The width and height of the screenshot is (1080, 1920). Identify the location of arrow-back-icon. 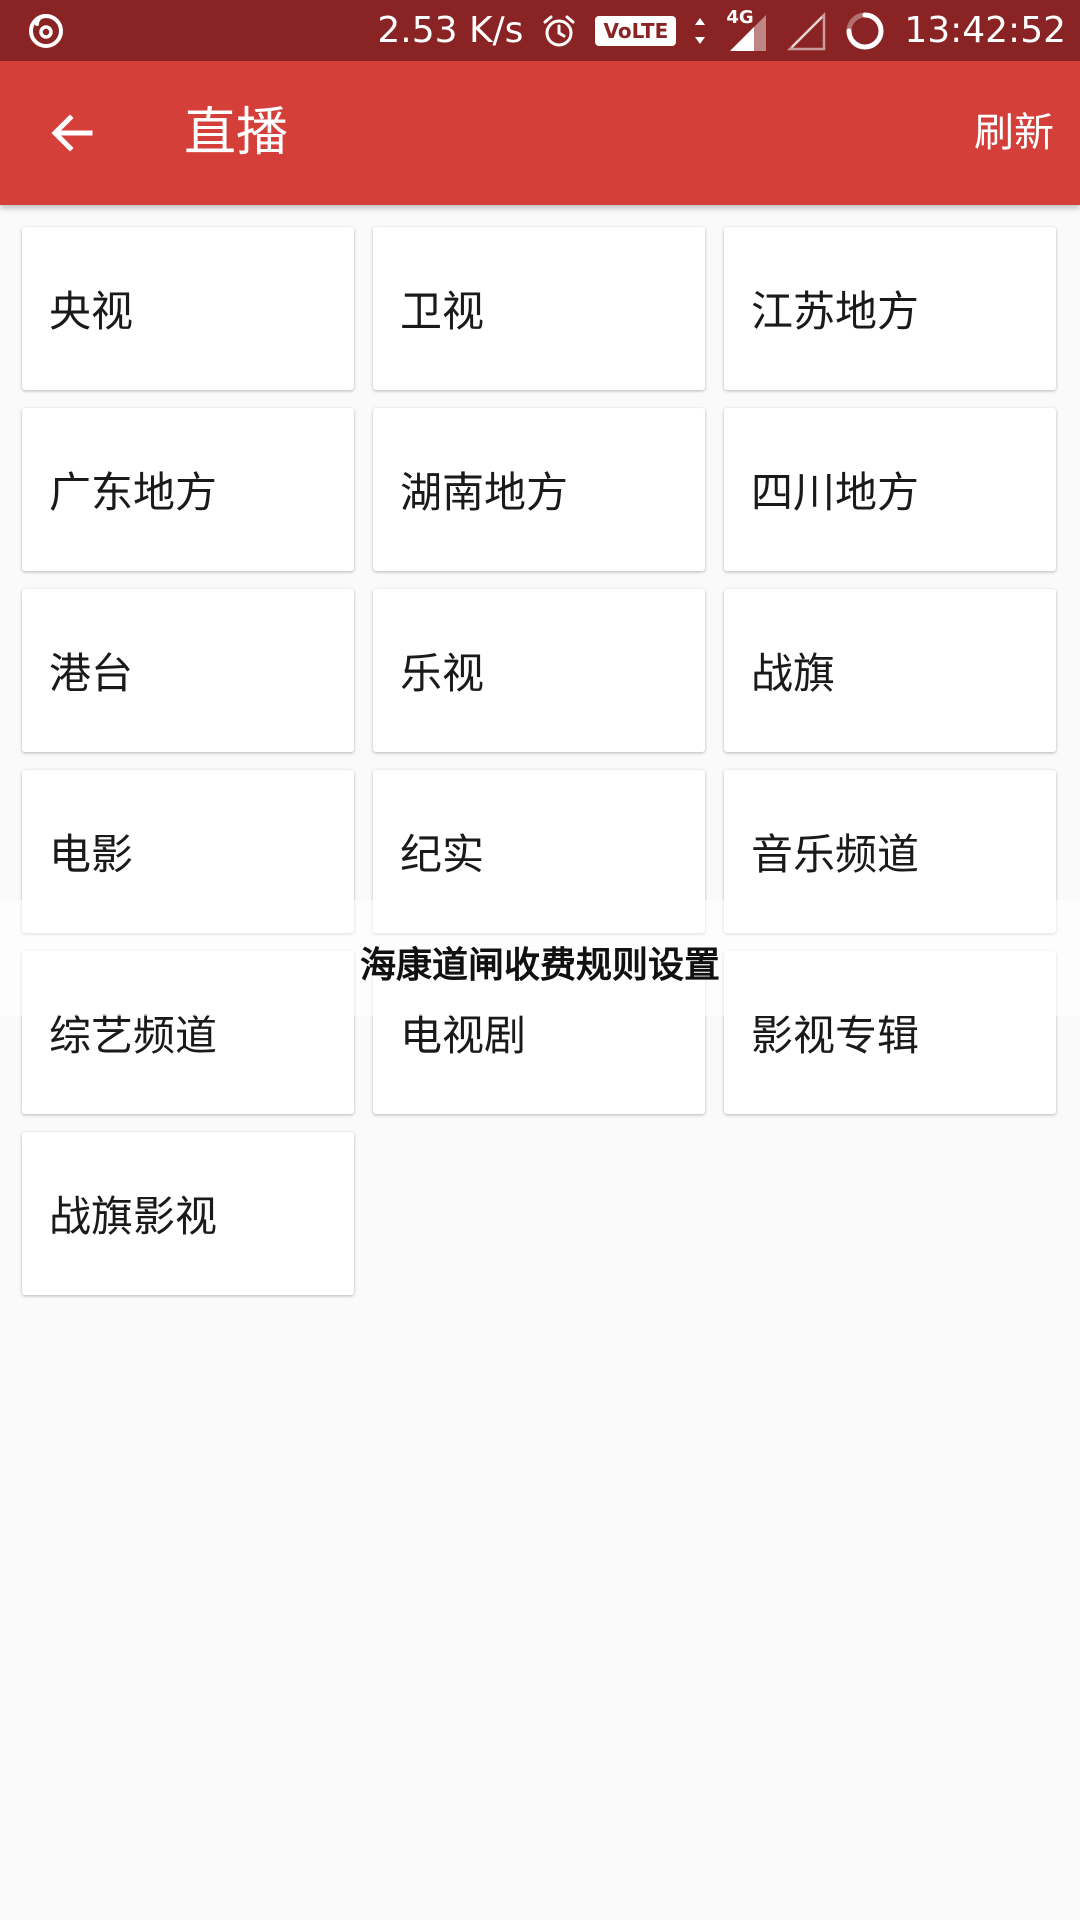
(72, 133).